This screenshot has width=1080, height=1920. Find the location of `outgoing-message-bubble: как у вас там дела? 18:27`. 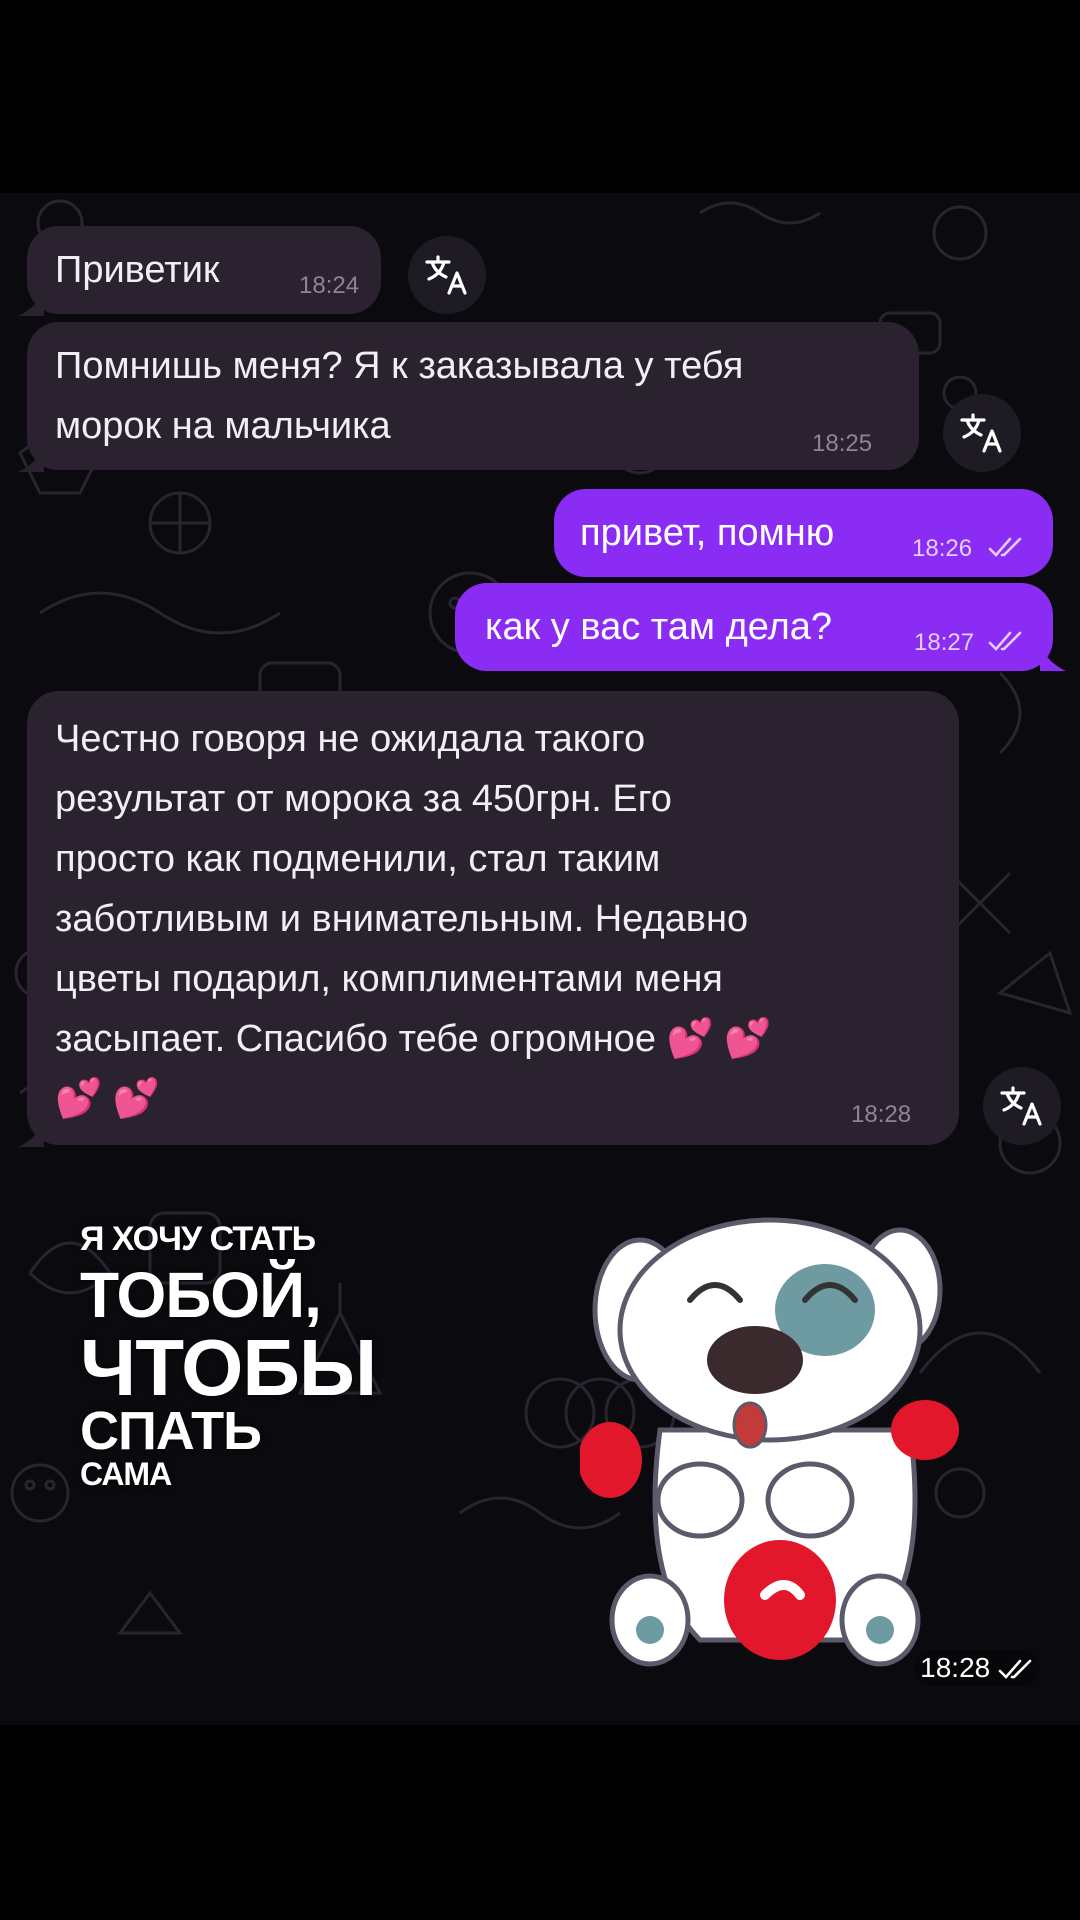

outgoing-message-bubble: как у вас там дела? 18:27 is located at coordinates (754, 627).